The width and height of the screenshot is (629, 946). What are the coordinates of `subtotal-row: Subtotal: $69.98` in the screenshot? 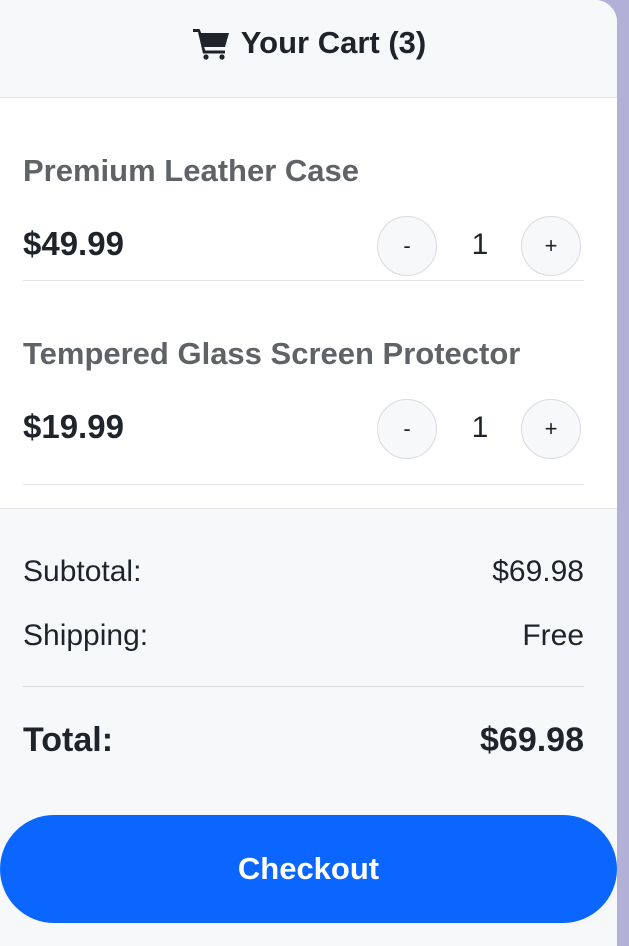 It's located at (303, 572).